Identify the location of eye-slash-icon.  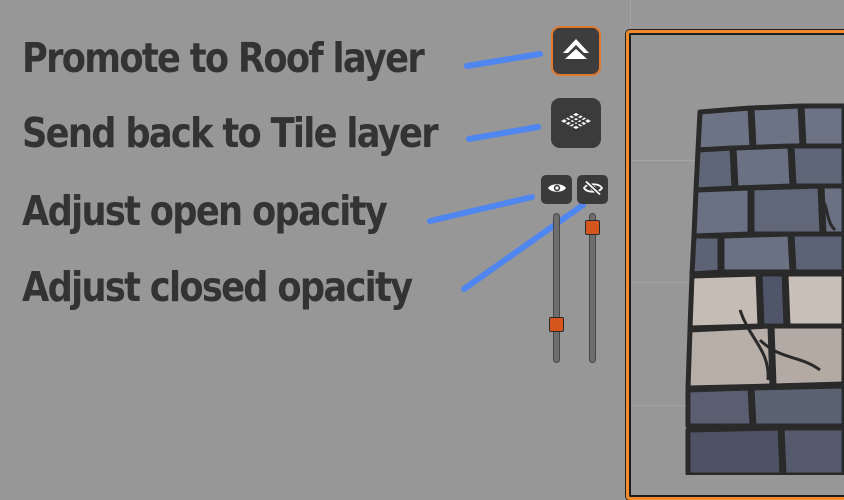
(592, 189).